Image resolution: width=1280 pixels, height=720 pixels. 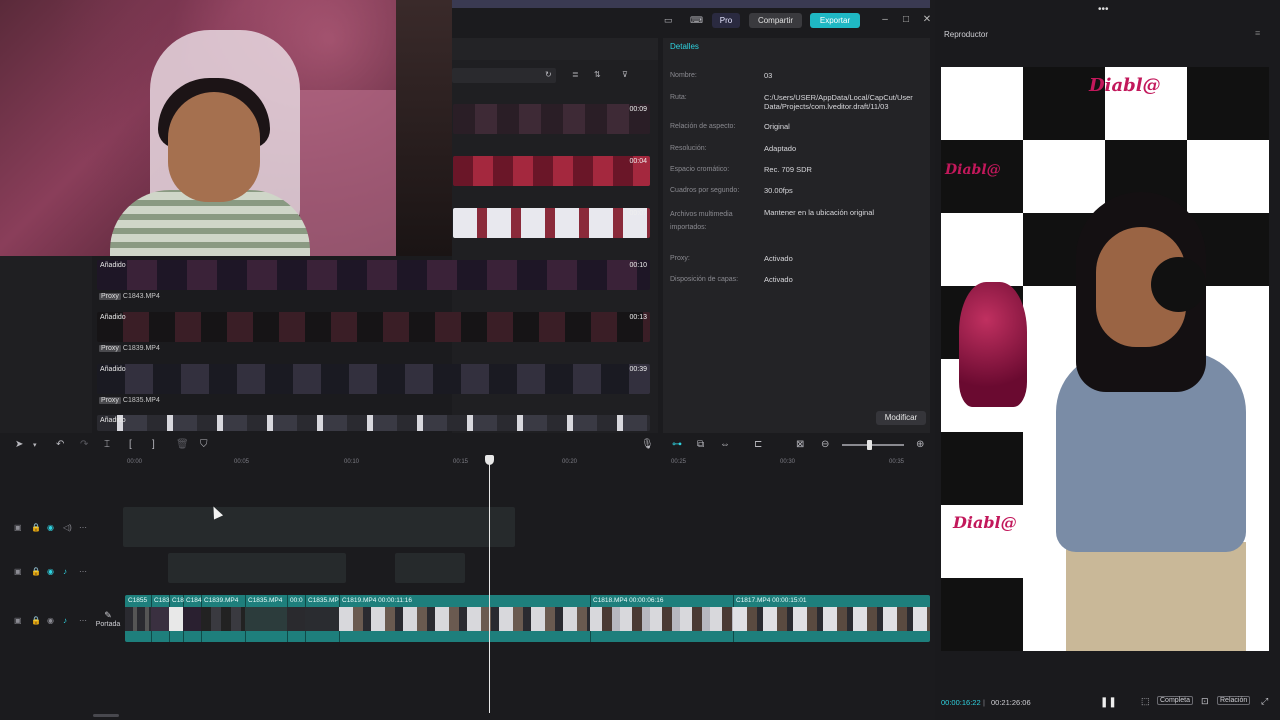 I want to click on fullscreen-quality-button: Completa, so click(x=1175, y=700).